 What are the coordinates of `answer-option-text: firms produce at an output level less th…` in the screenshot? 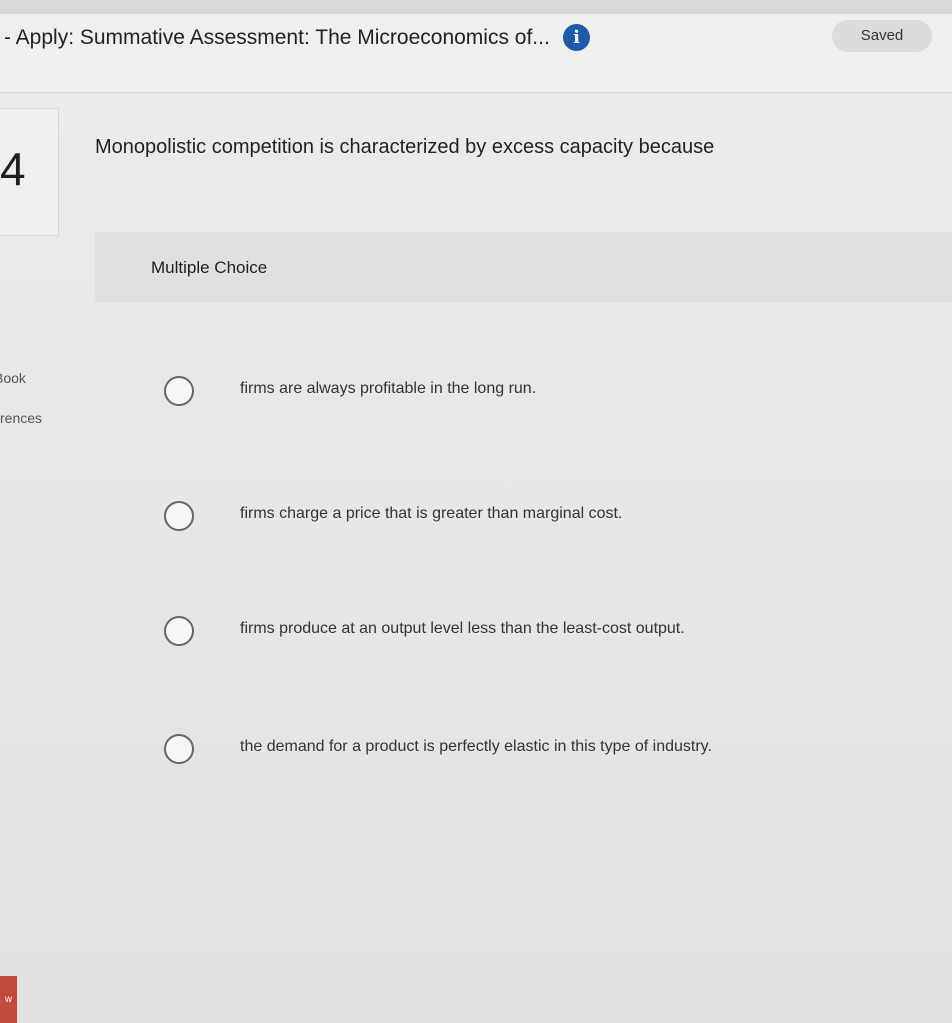 It's located at (462, 628).